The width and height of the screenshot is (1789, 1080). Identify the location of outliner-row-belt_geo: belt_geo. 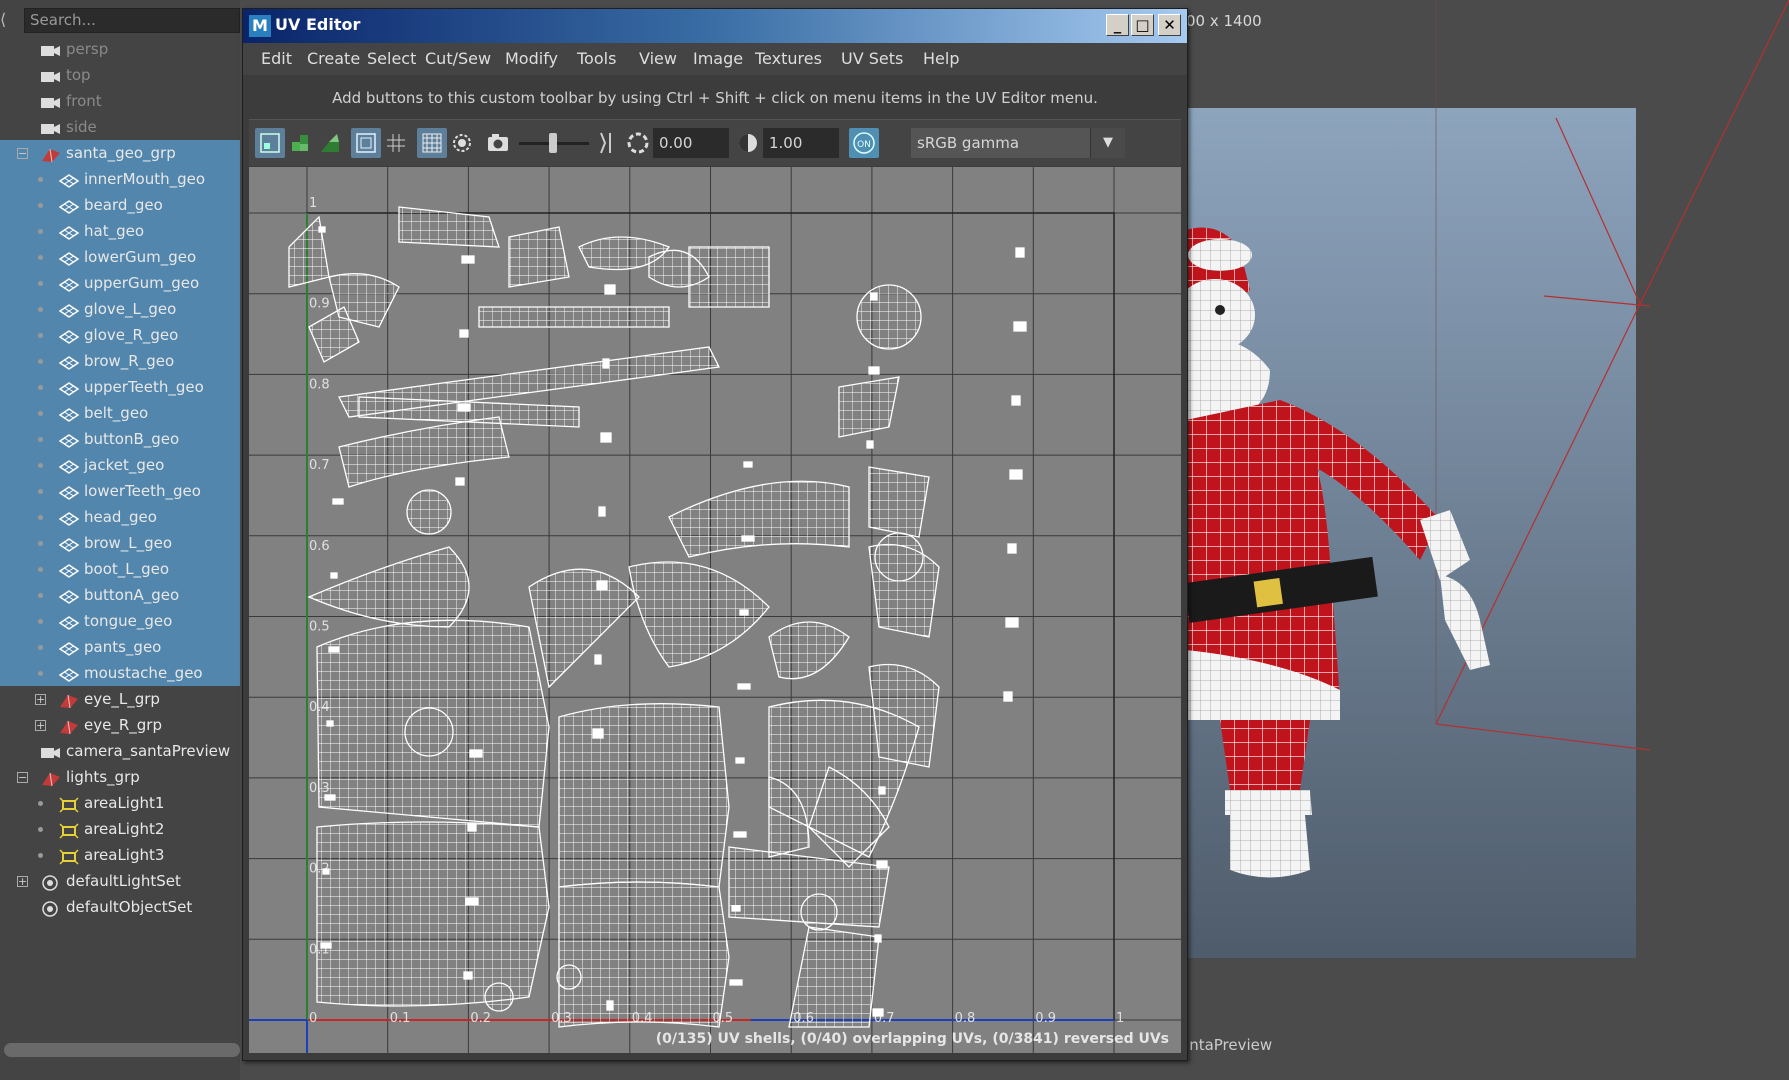
(120, 413).